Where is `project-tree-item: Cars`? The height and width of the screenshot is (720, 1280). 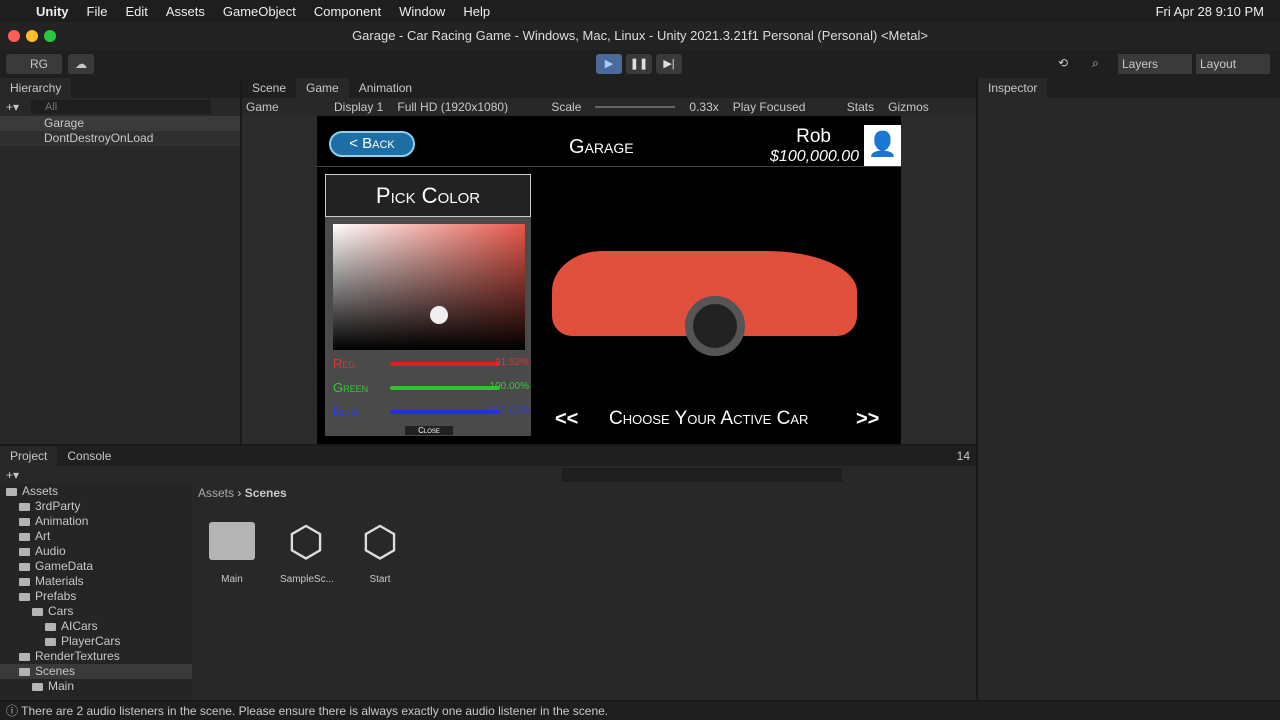 project-tree-item: Cars is located at coordinates (96, 611).